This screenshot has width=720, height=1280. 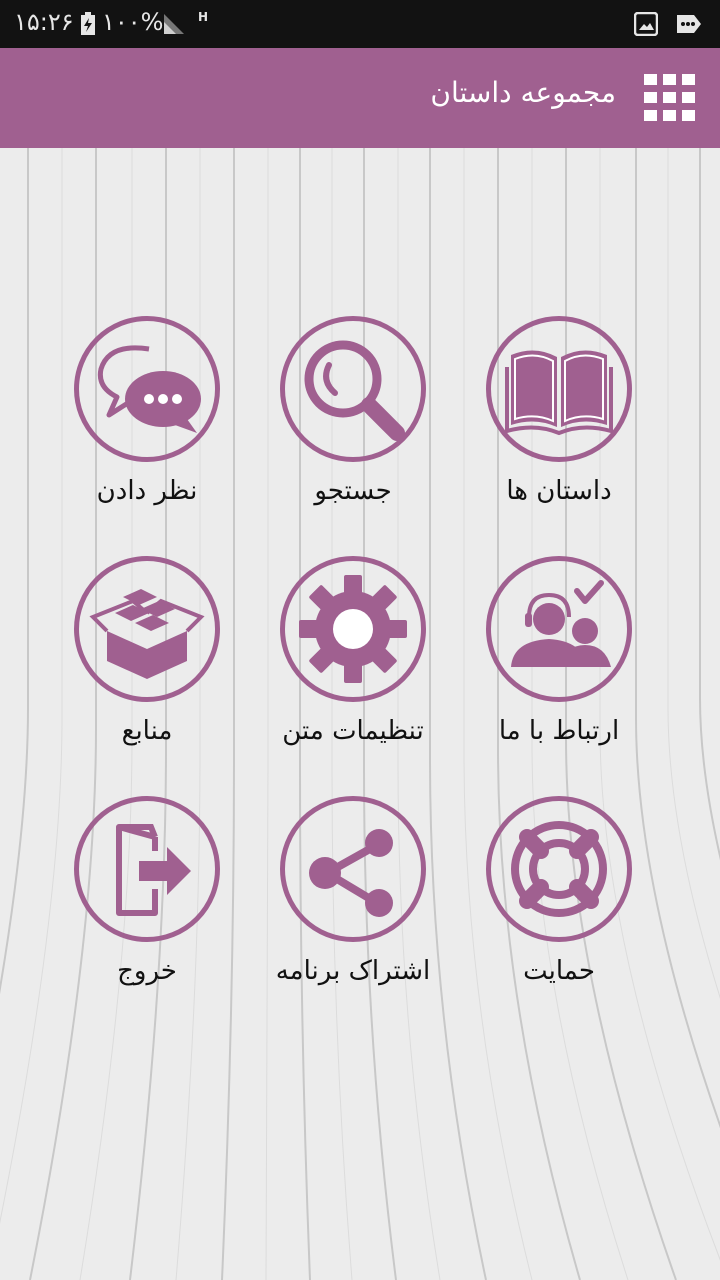 I want to click on network-type: H, so click(x=203, y=17).